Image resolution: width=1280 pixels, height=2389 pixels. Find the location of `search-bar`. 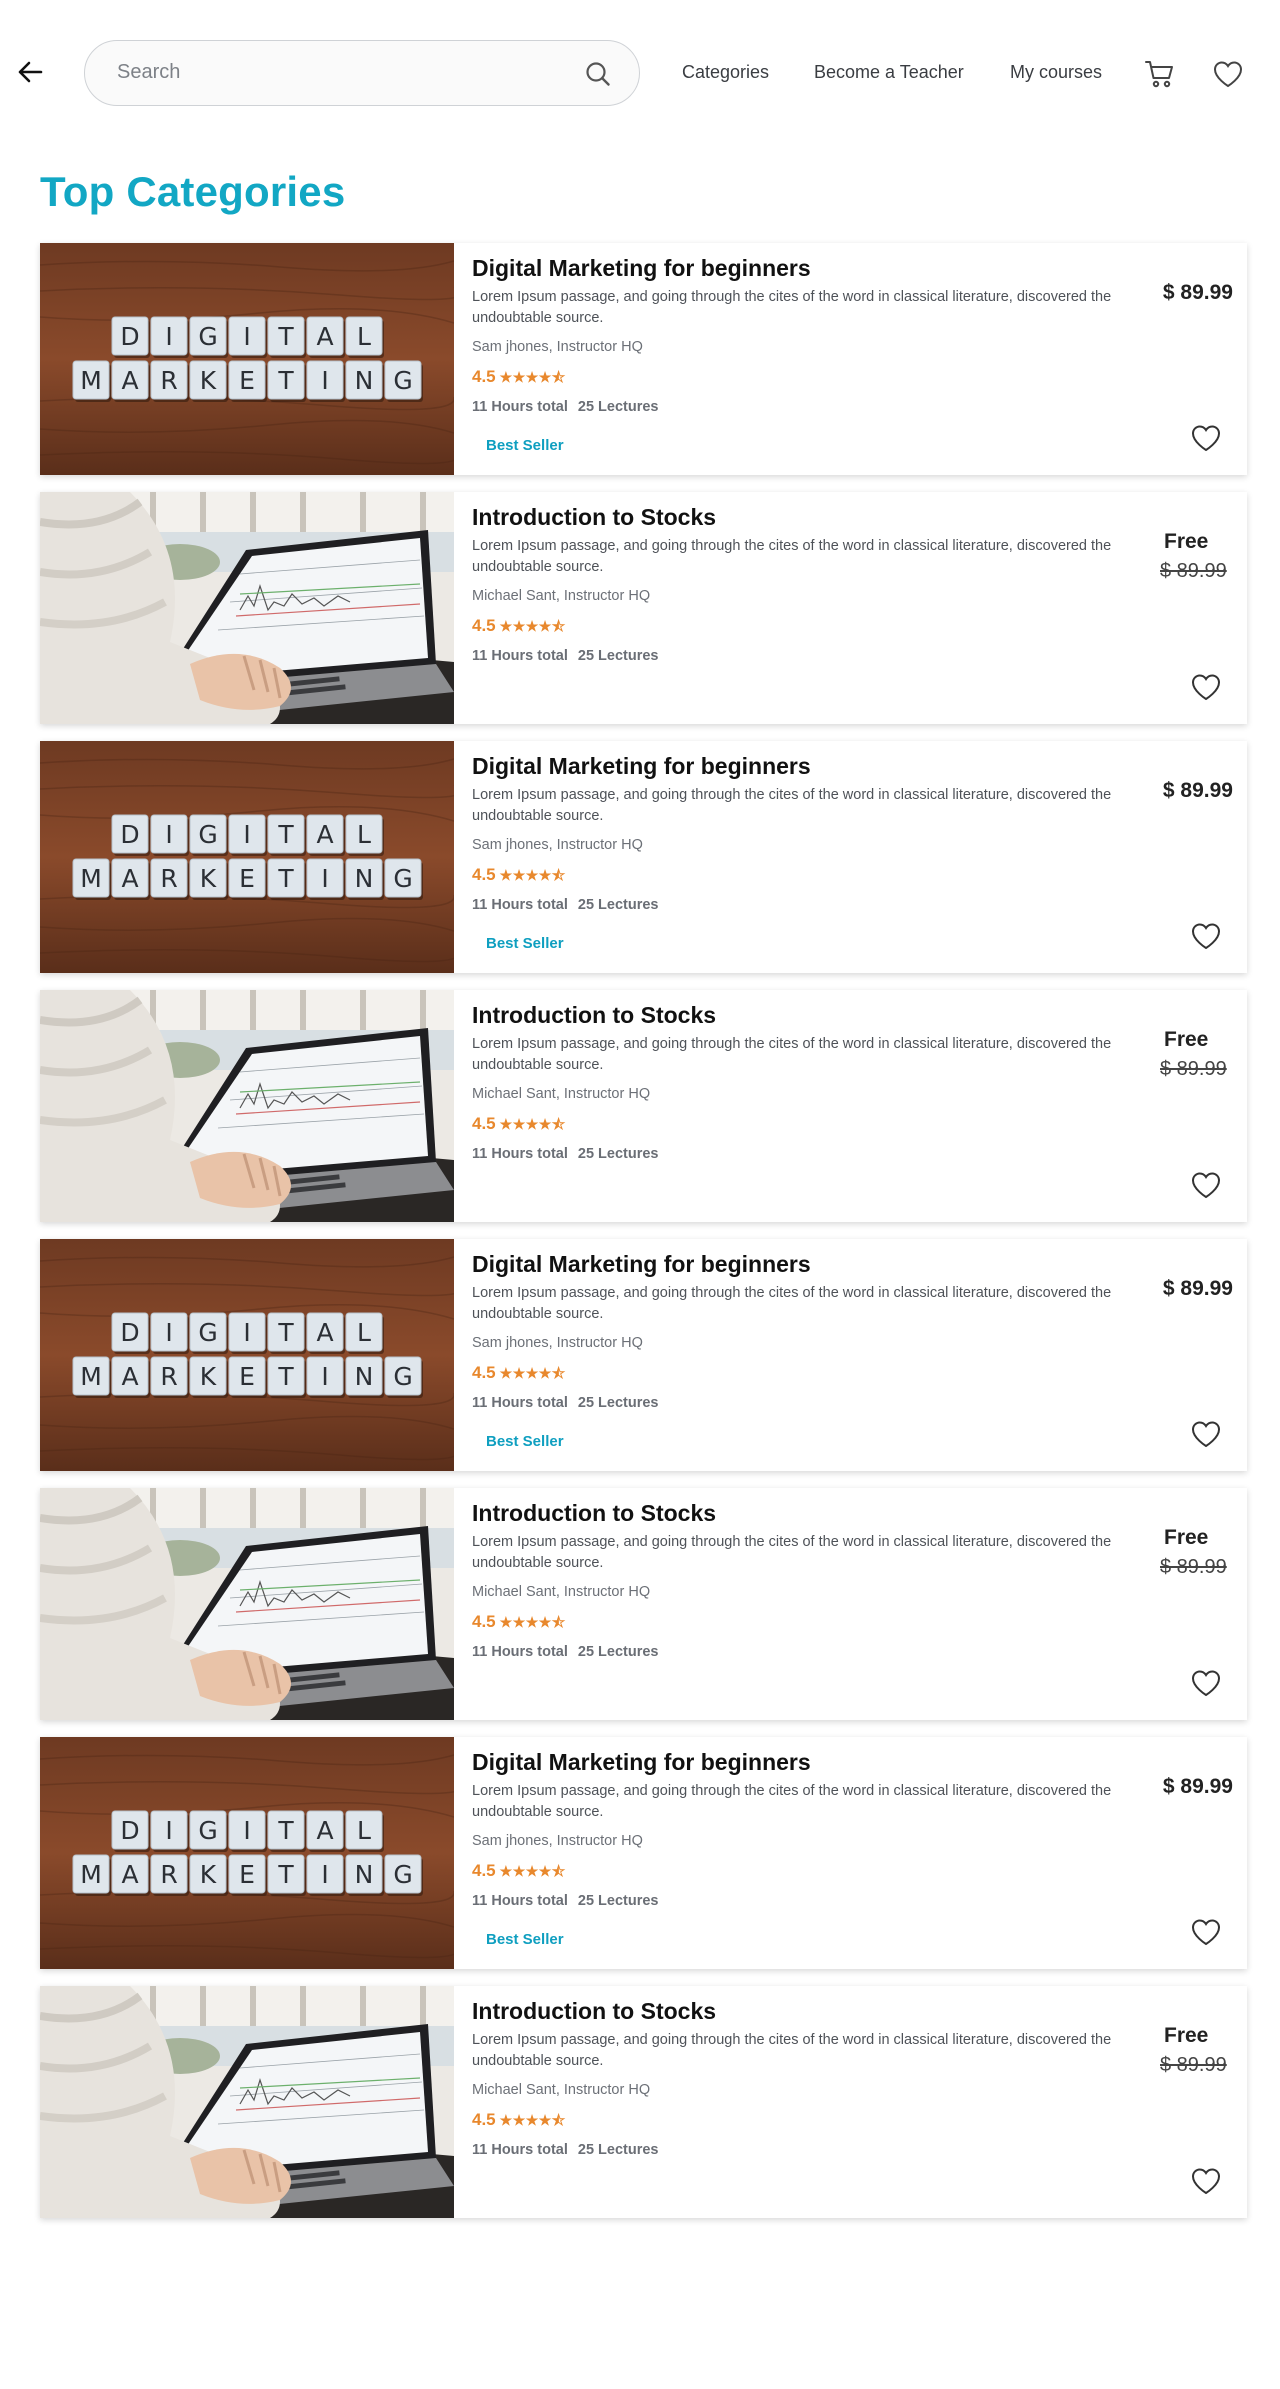

search-bar is located at coordinates (362, 73).